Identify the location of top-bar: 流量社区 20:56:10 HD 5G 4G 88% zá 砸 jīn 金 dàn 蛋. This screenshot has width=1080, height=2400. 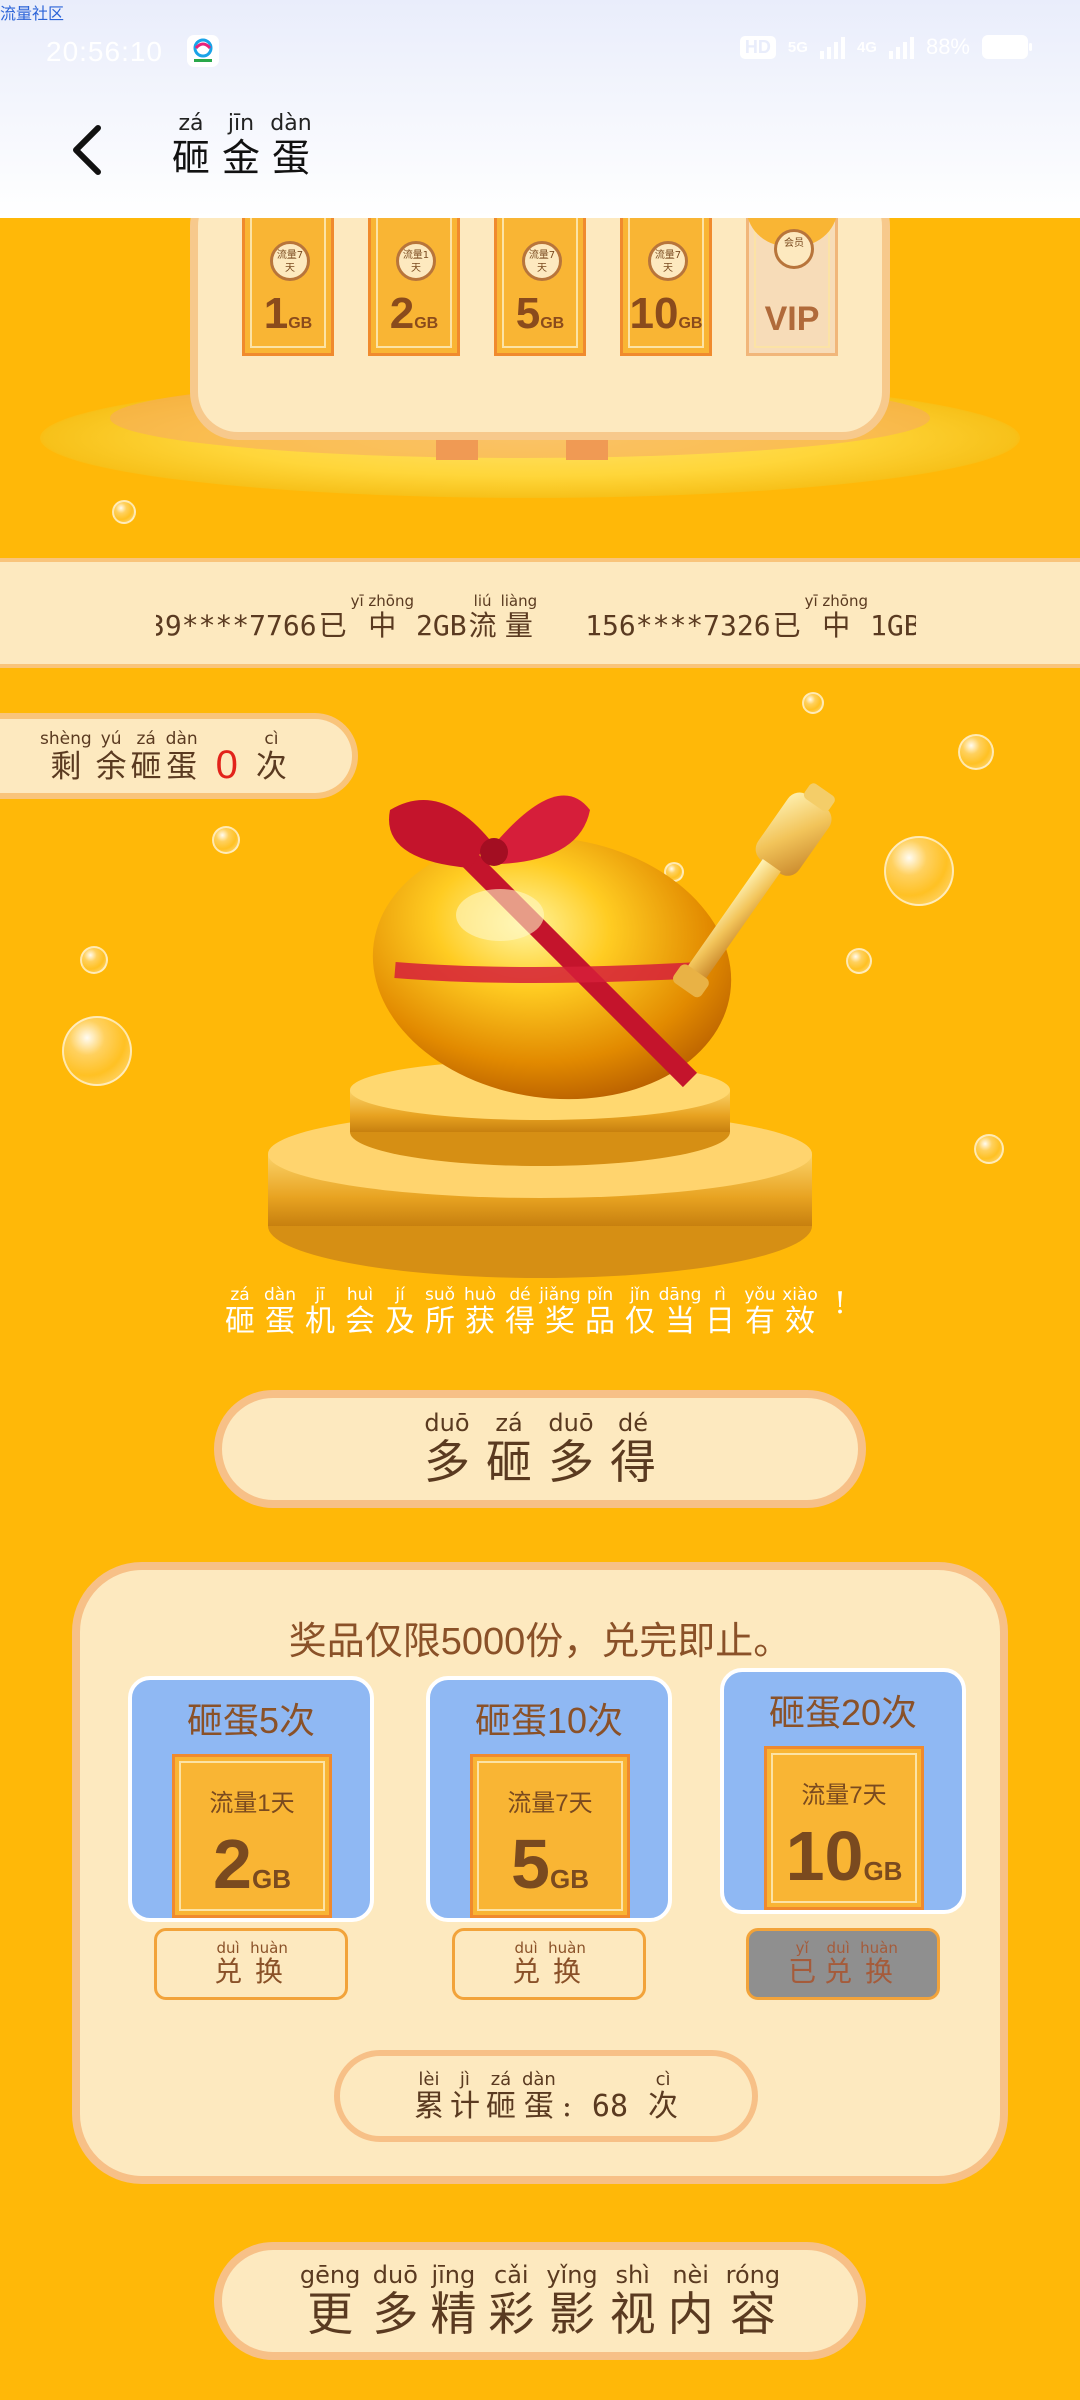
(540, 109).